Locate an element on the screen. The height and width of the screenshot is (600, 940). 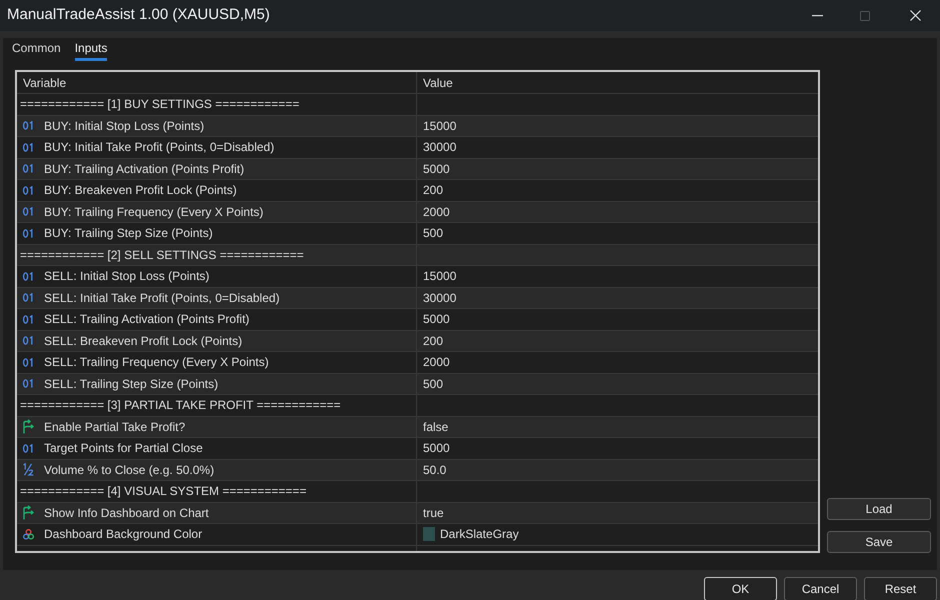
table-row: BUY: Initial Stop Loss (Points) 15000 is located at coordinates (417, 126).